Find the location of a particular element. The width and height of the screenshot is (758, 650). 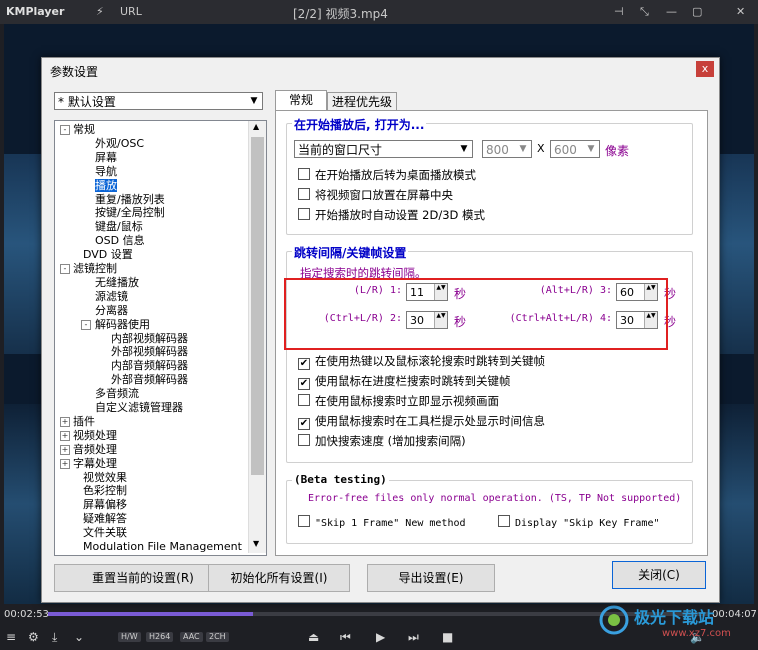

minimize-mini-icon: ⤡ is located at coordinates (644, 12).